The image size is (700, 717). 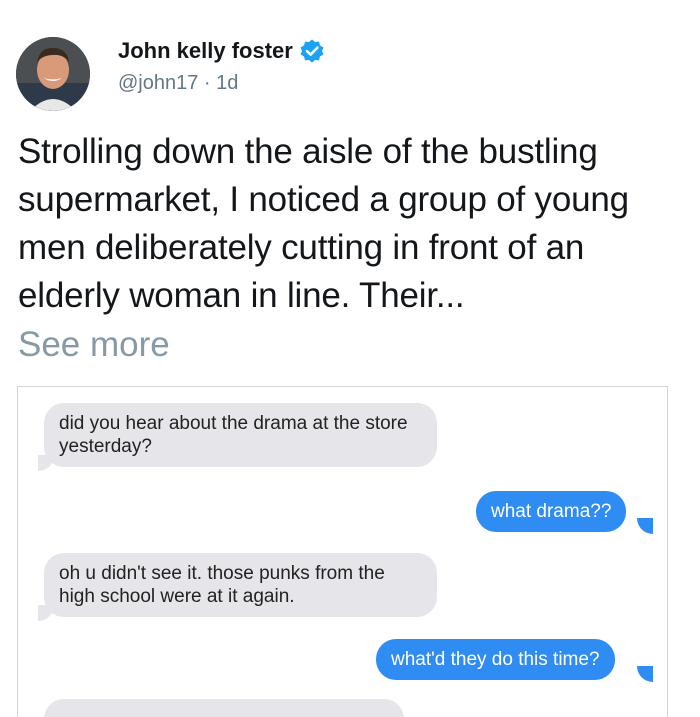 I want to click on avatar, so click(x=53, y=74).